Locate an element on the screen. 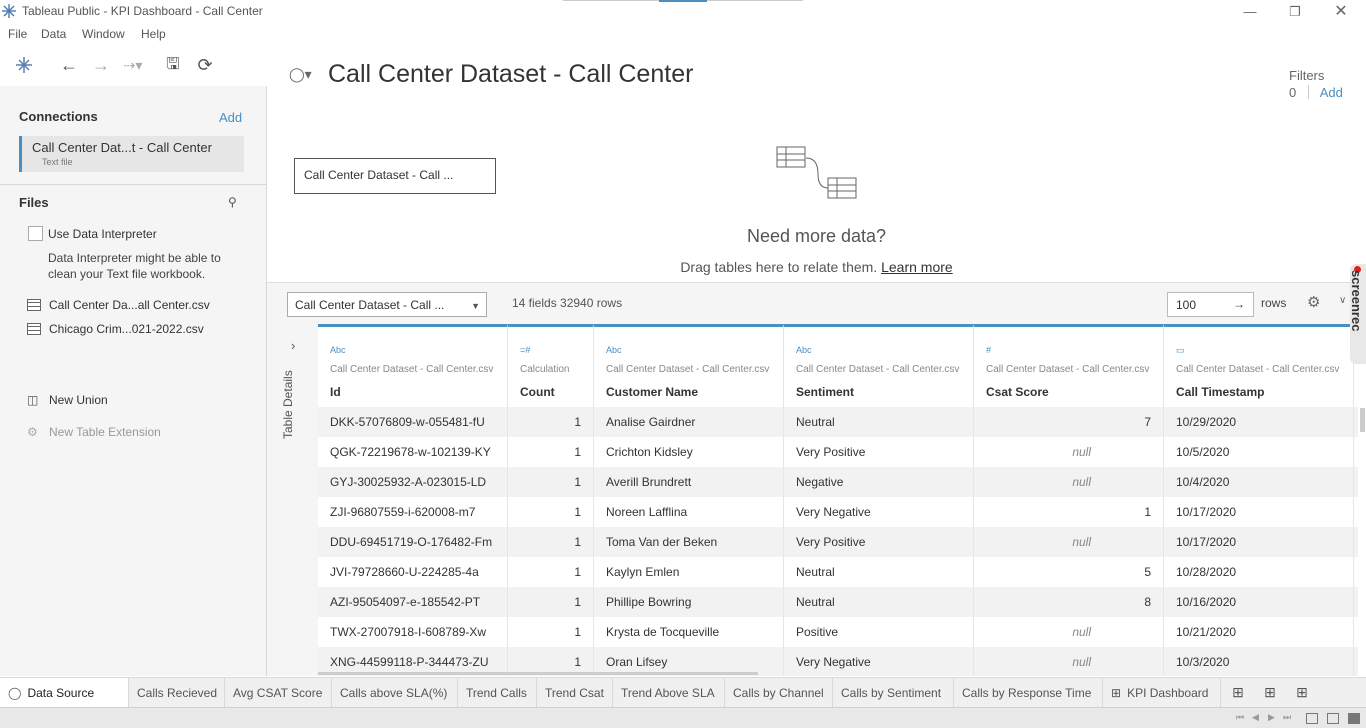  sheet-tab: ⊞ KPI Dashboard is located at coordinates (1162, 693).